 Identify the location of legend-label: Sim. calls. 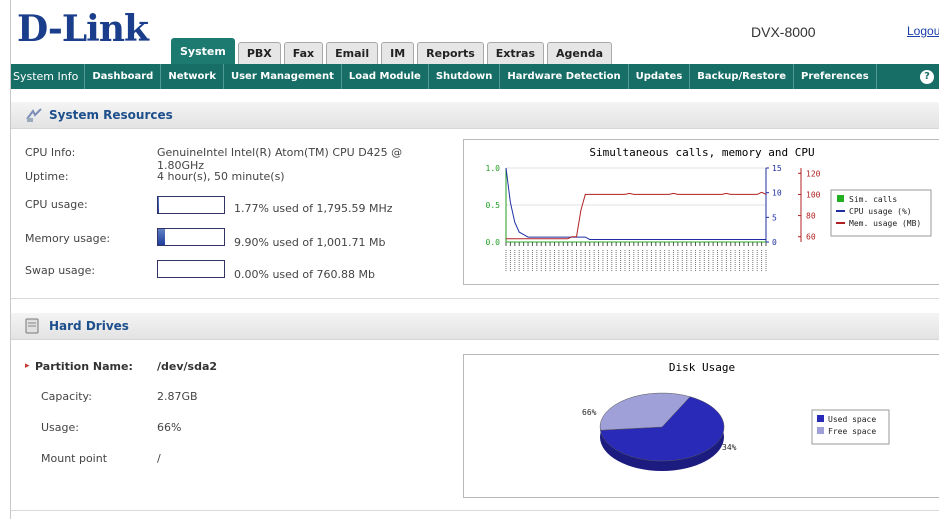
(873, 199).